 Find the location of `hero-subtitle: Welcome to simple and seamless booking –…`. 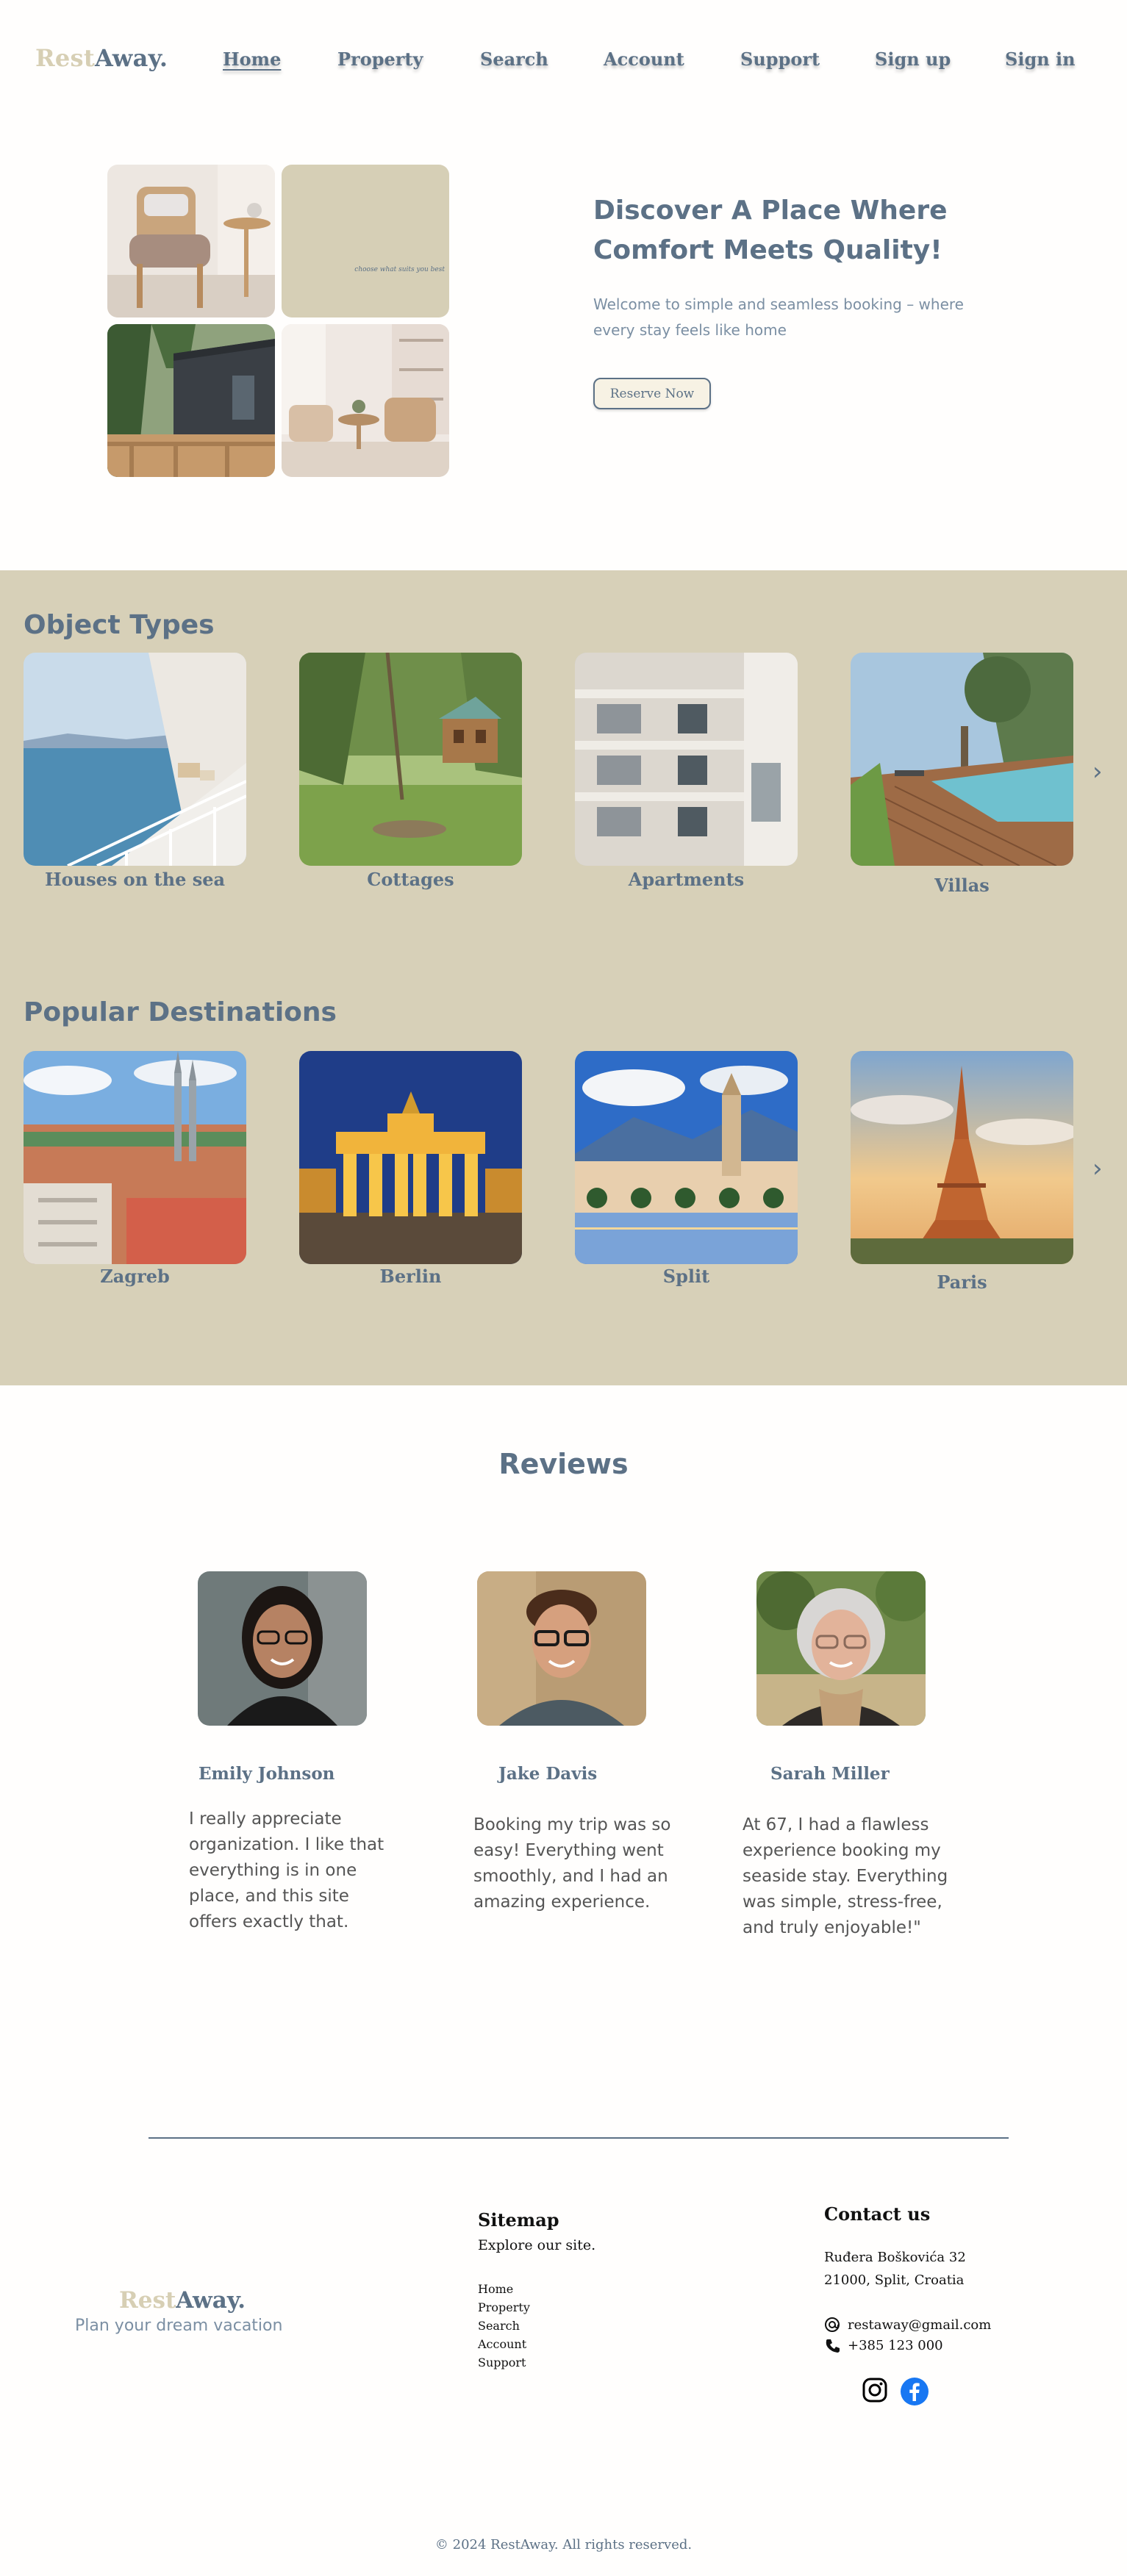

hero-subtitle: Welcome to simple and seamless booking –… is located at coordinates (778, 317).